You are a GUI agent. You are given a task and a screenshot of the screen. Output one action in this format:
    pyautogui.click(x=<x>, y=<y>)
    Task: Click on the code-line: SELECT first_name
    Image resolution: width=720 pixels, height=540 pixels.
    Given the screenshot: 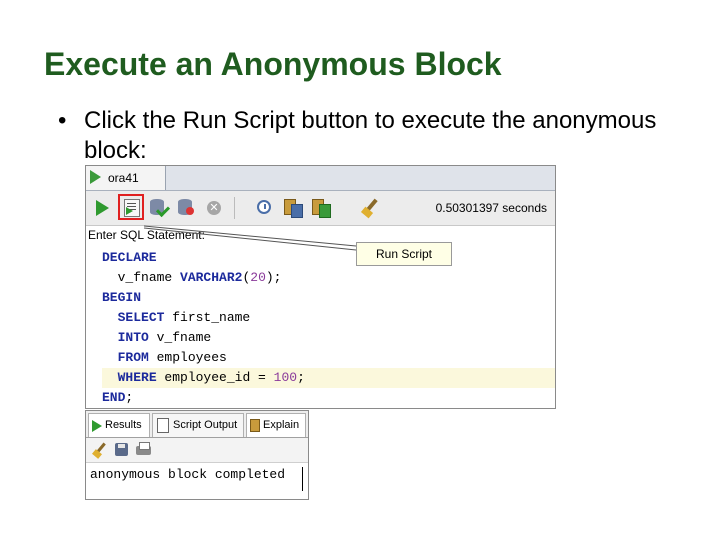 What is the action you would take?
    pyautogui.click(x=328, y=318)
    